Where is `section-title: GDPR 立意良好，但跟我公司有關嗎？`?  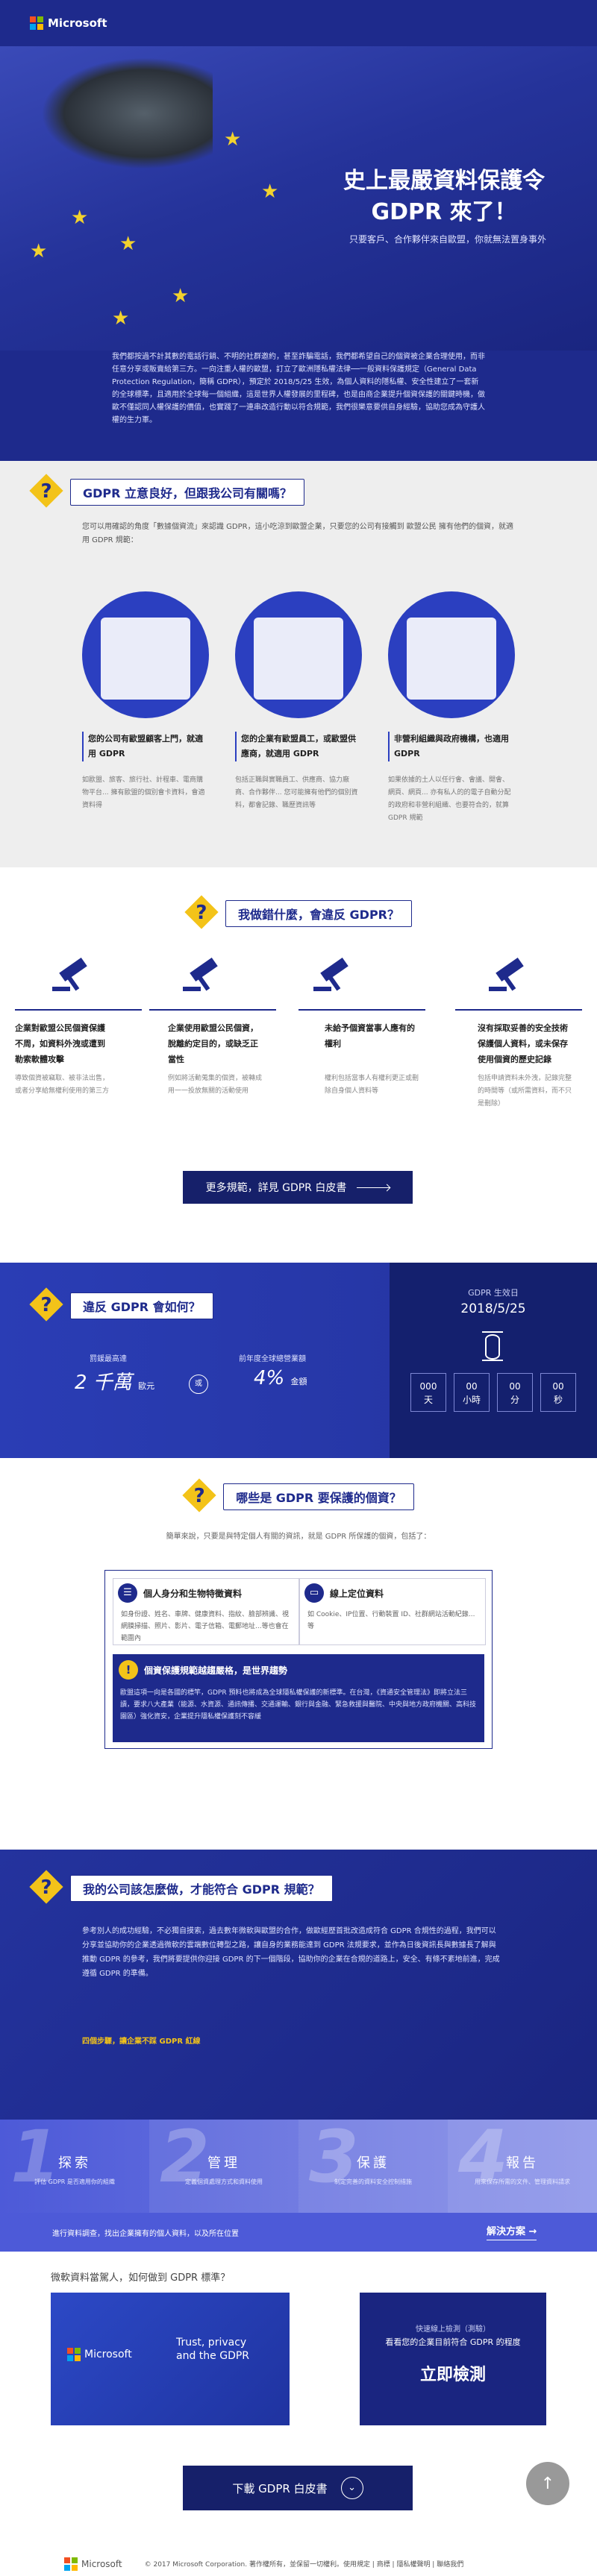 section-title: GDPR 立意良好，但跟我公司有關嗎？ is located at coordinates (187, 493).